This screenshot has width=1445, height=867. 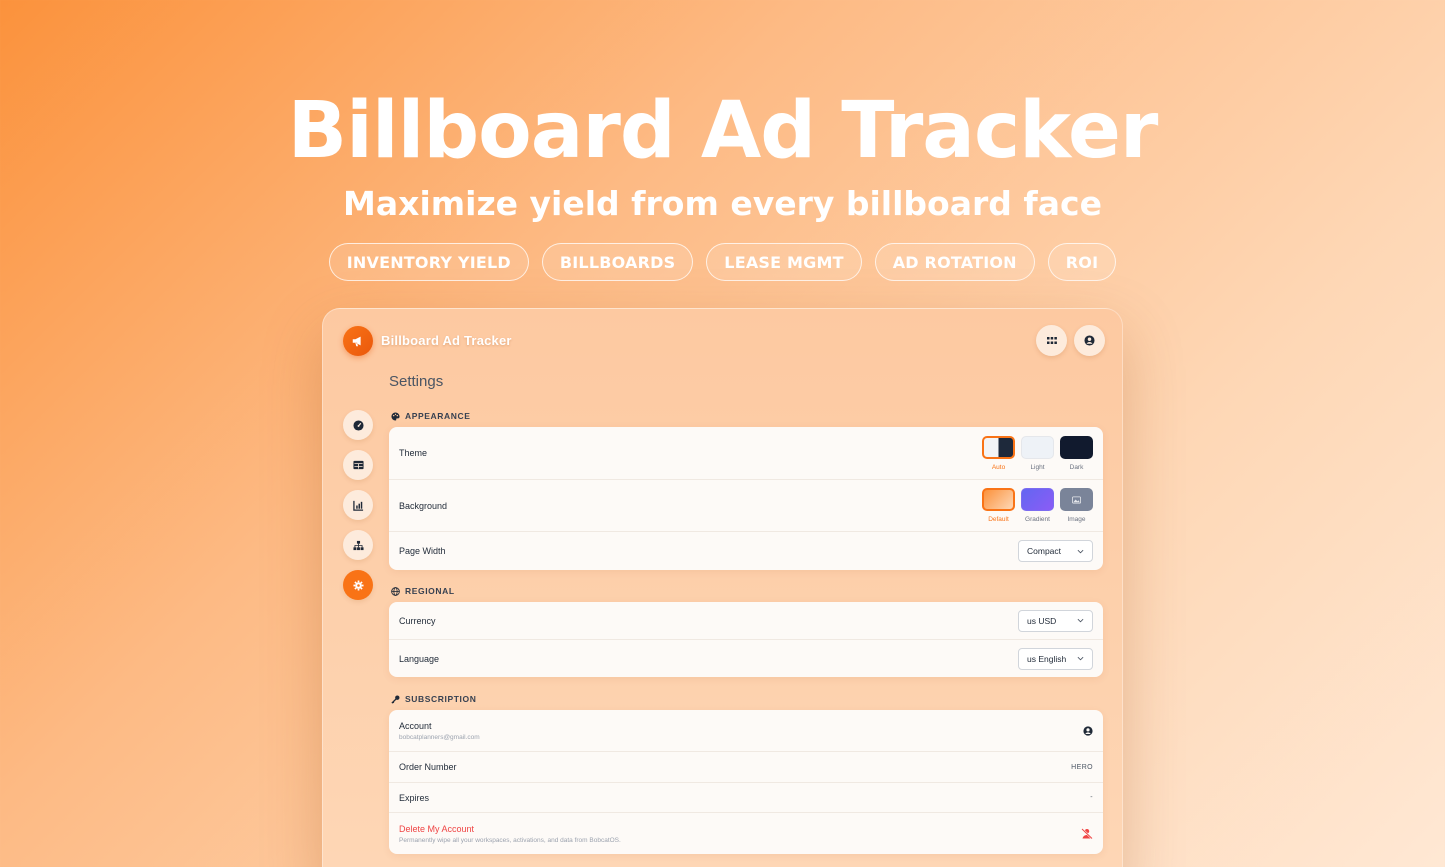 I want to click on theme-option-dark: Dark, so click(x=1076, y=453).